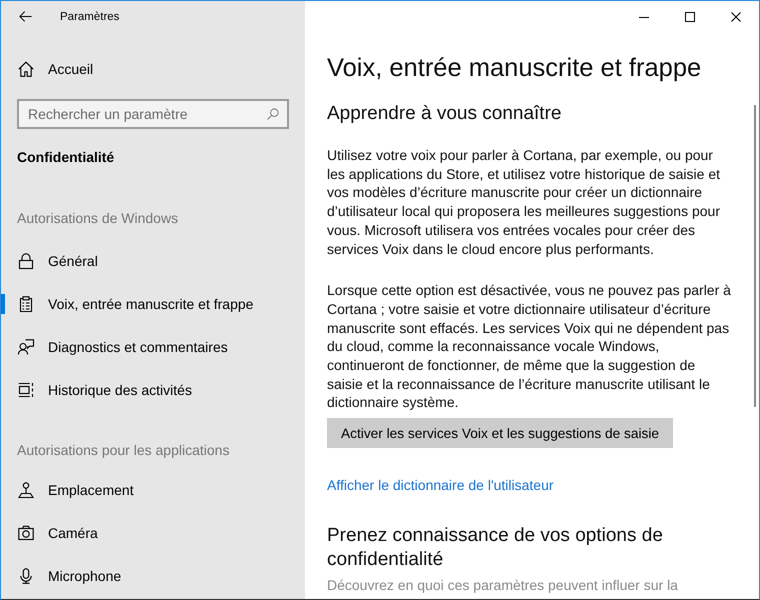  Describe the element at coordinates (690, 17) in the screenshot. I see `maximize-icon` at that location.